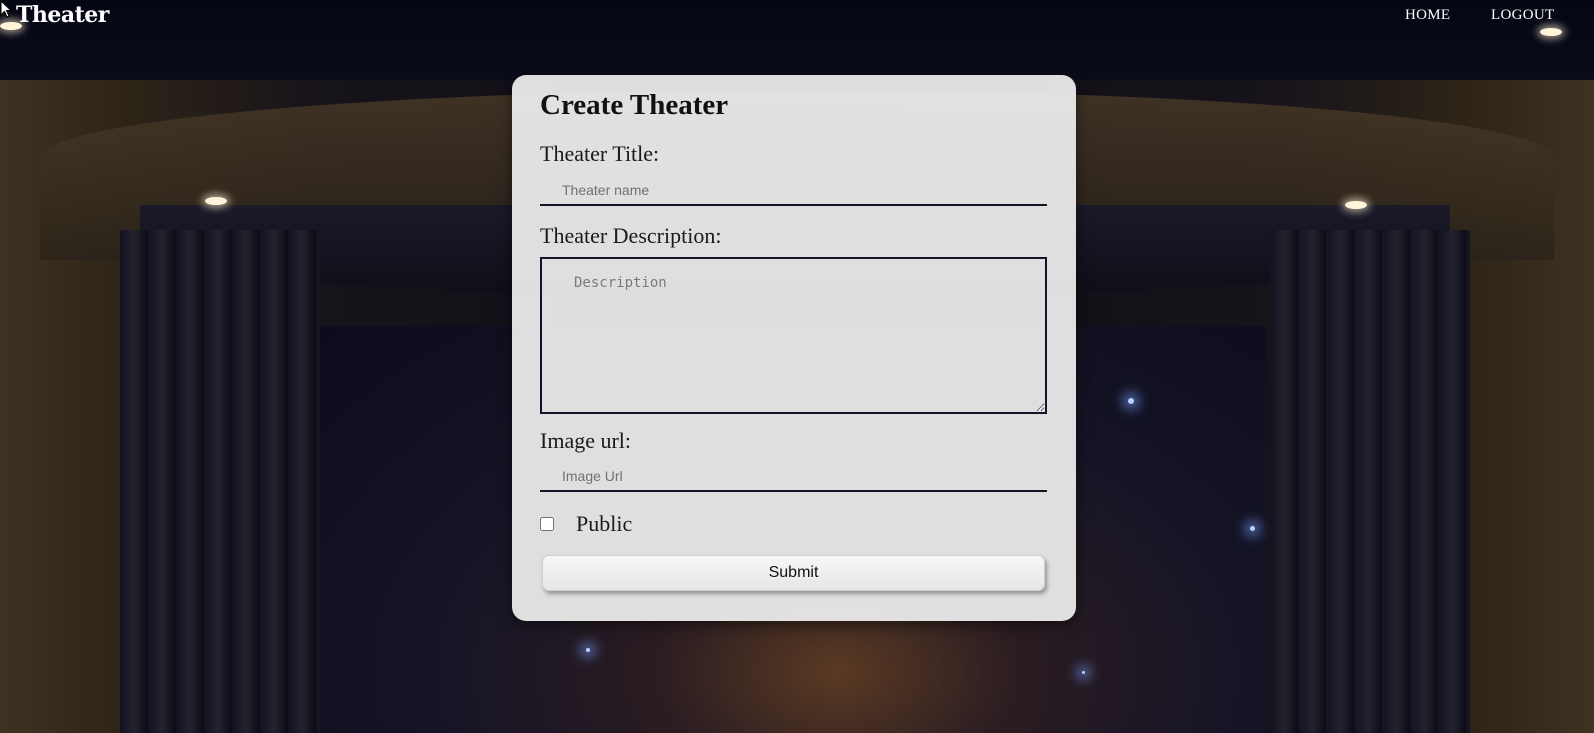 Image resolution: width=1594 pixels, height=733 pixels. Describe the element at coordinates (62, 15) in the screenshot. I see `brand-logo: Theater` at that location.